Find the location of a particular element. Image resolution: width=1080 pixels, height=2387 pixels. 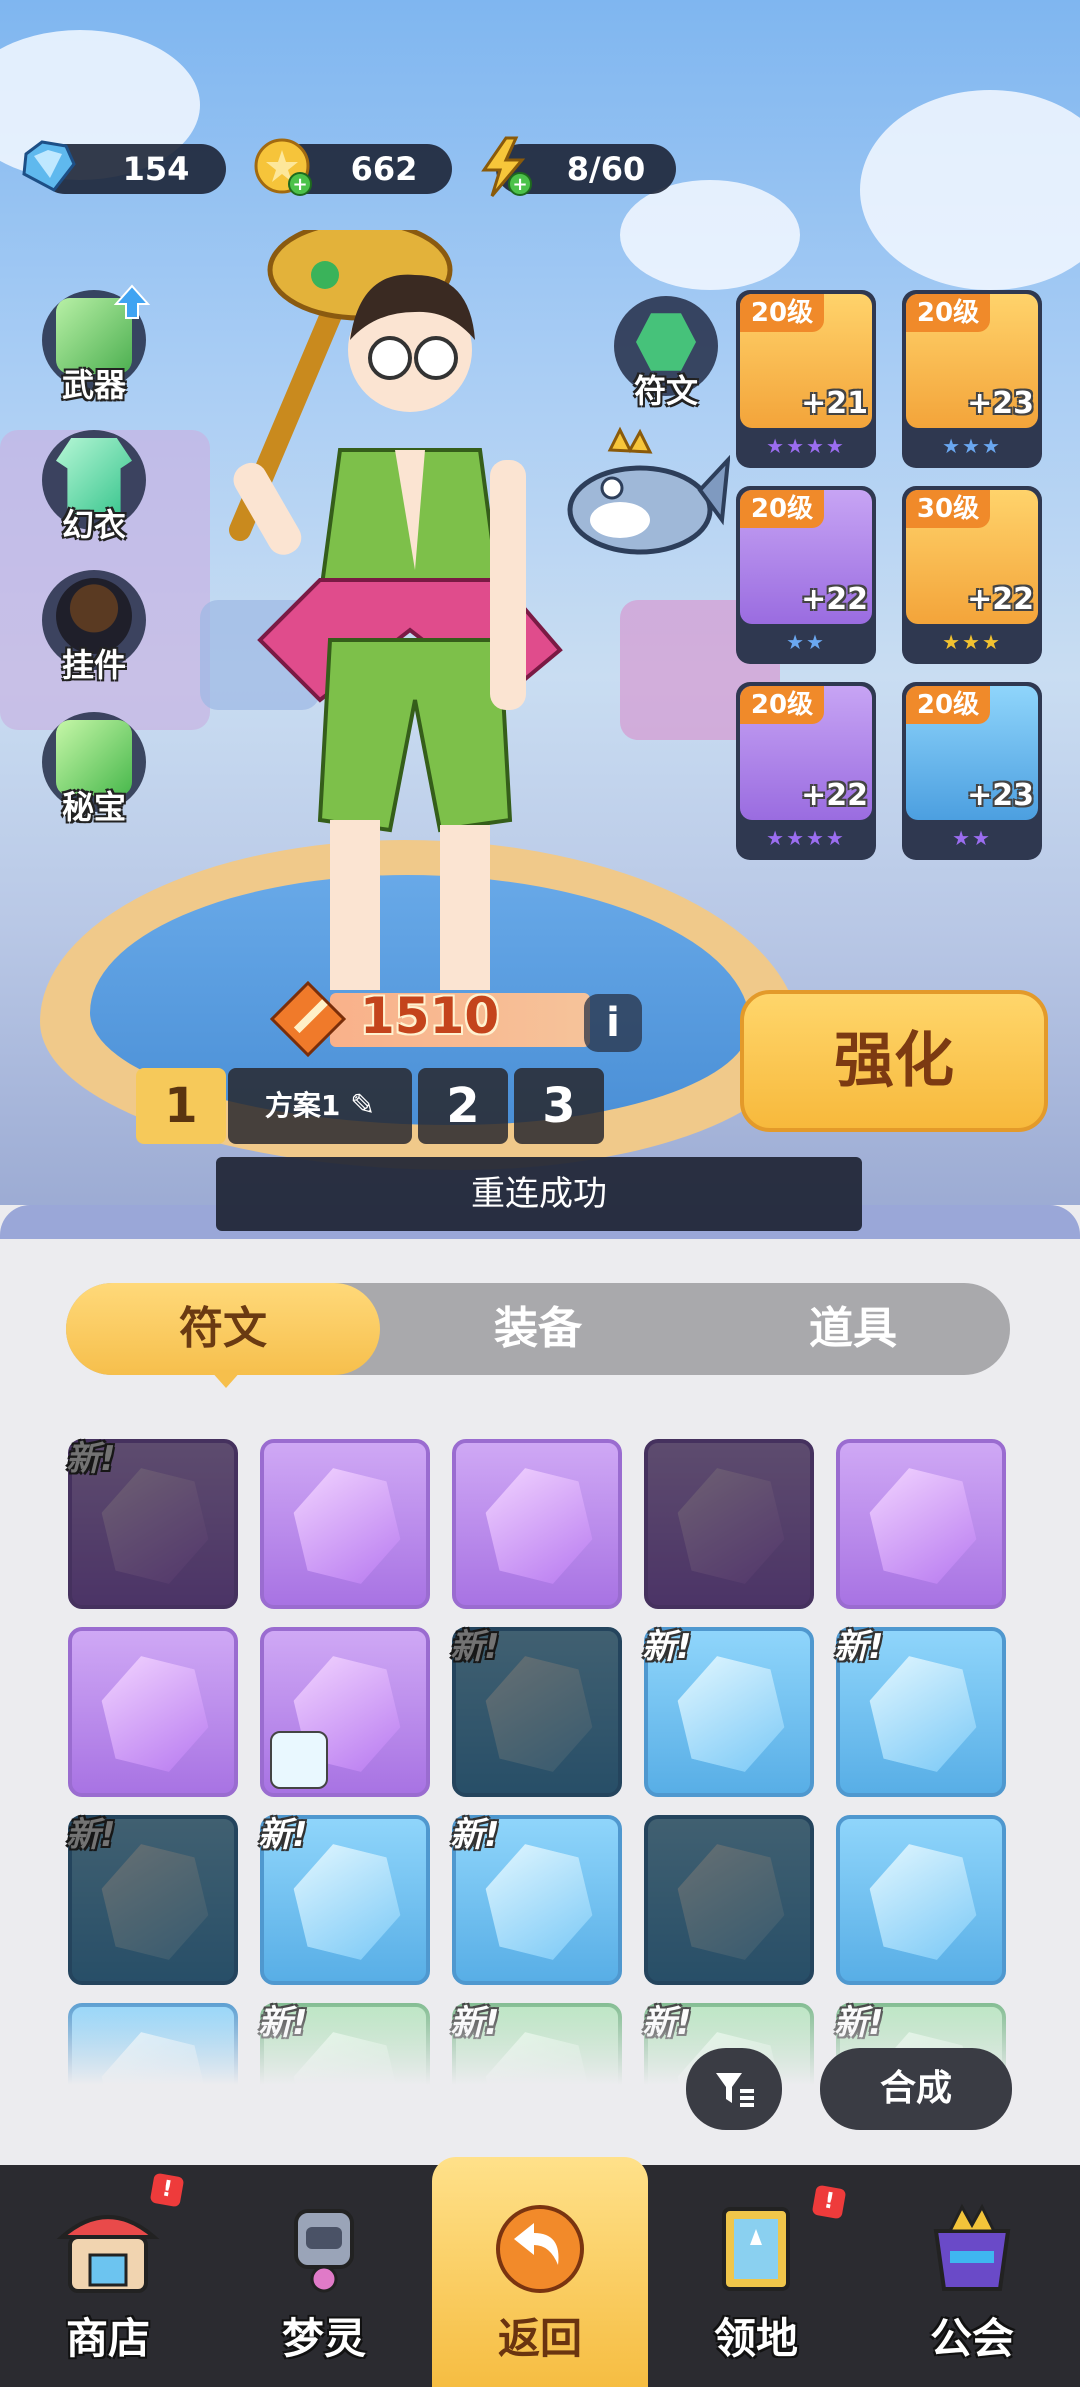

rune-button: 符文 is located at coordinates (666, 356).